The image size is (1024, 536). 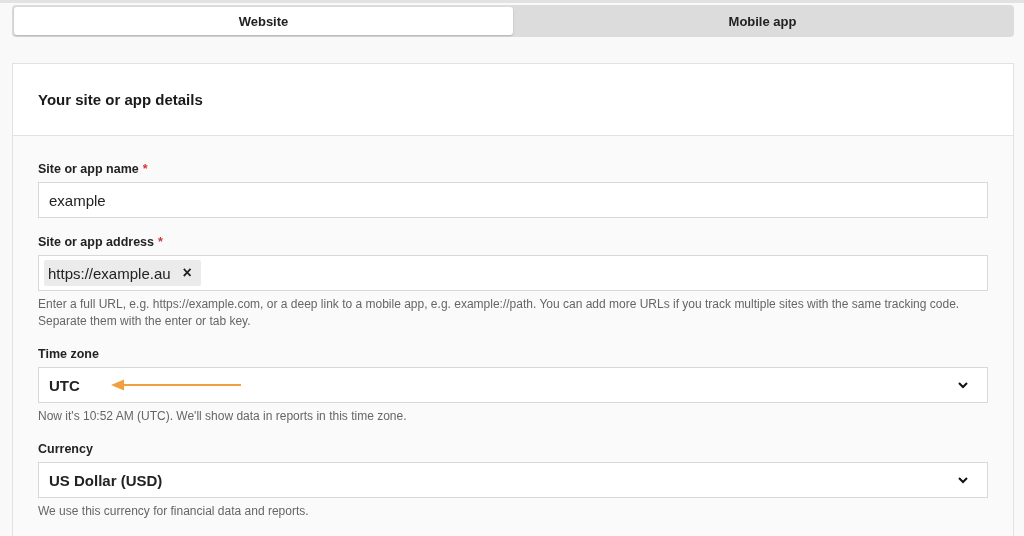 I want to click on tab: Mobile app, so click(x=762, y=21).